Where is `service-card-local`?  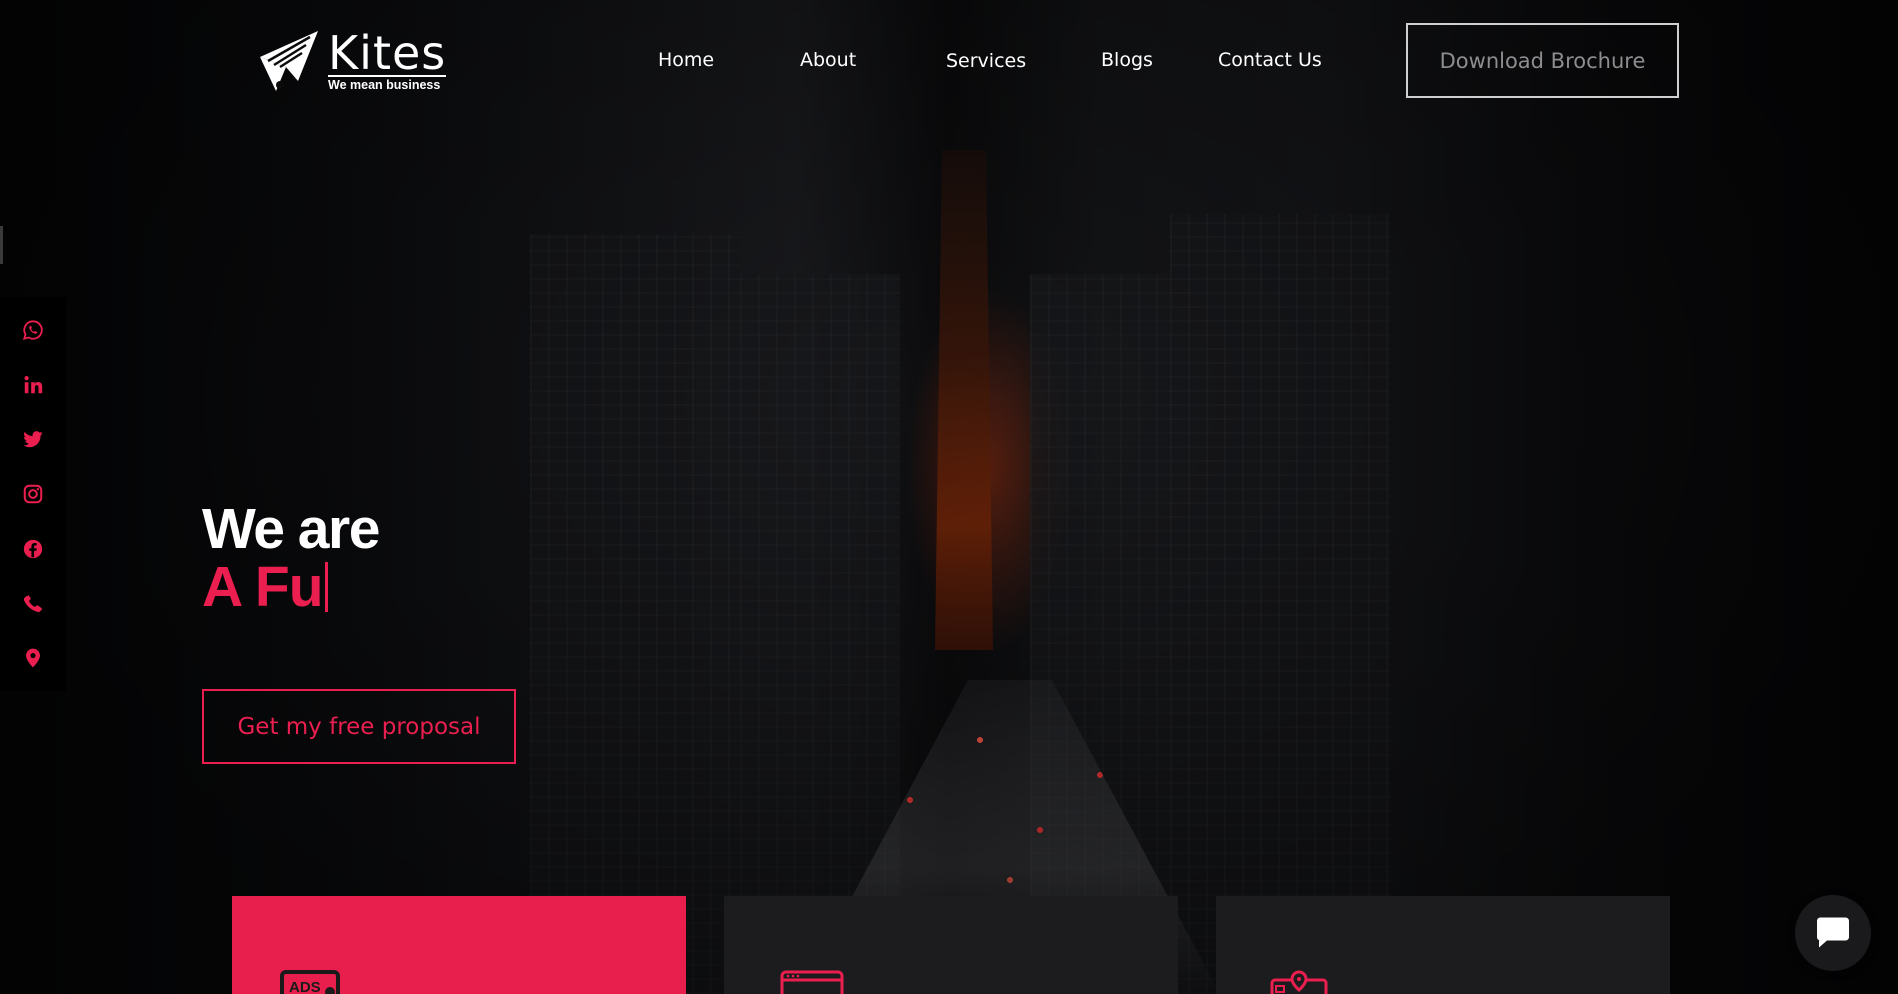 service-card-local is located at coordinates (1443, 945).